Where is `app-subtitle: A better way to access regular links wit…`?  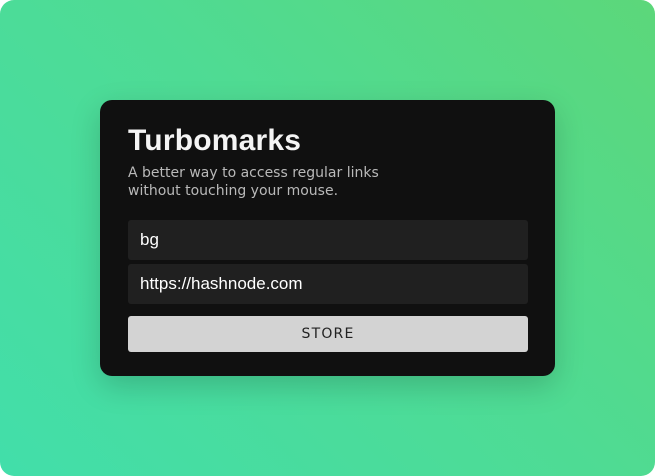 app-subtitle: A better way to access regular links wit… is located at coordinates (253, 182).